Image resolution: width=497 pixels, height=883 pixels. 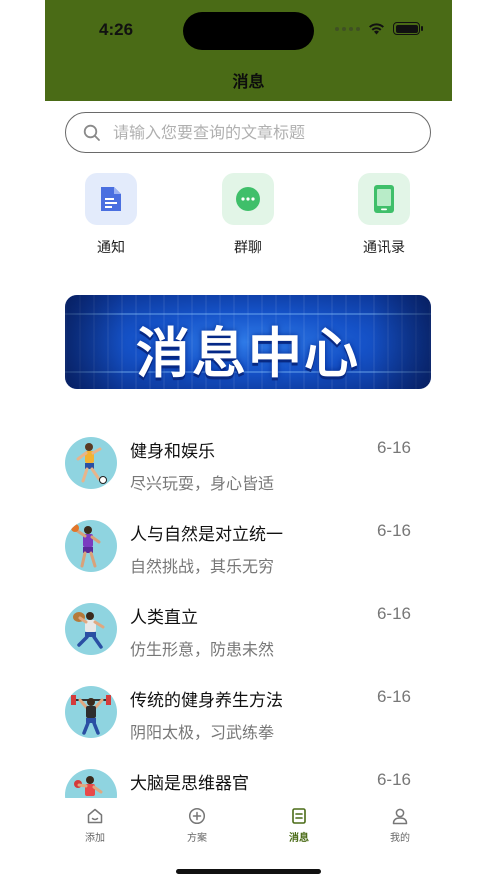 What do you see at coordinates (347, 28) in the screenshot?
I see `cellular-icon` at bounding box center [347, 28].